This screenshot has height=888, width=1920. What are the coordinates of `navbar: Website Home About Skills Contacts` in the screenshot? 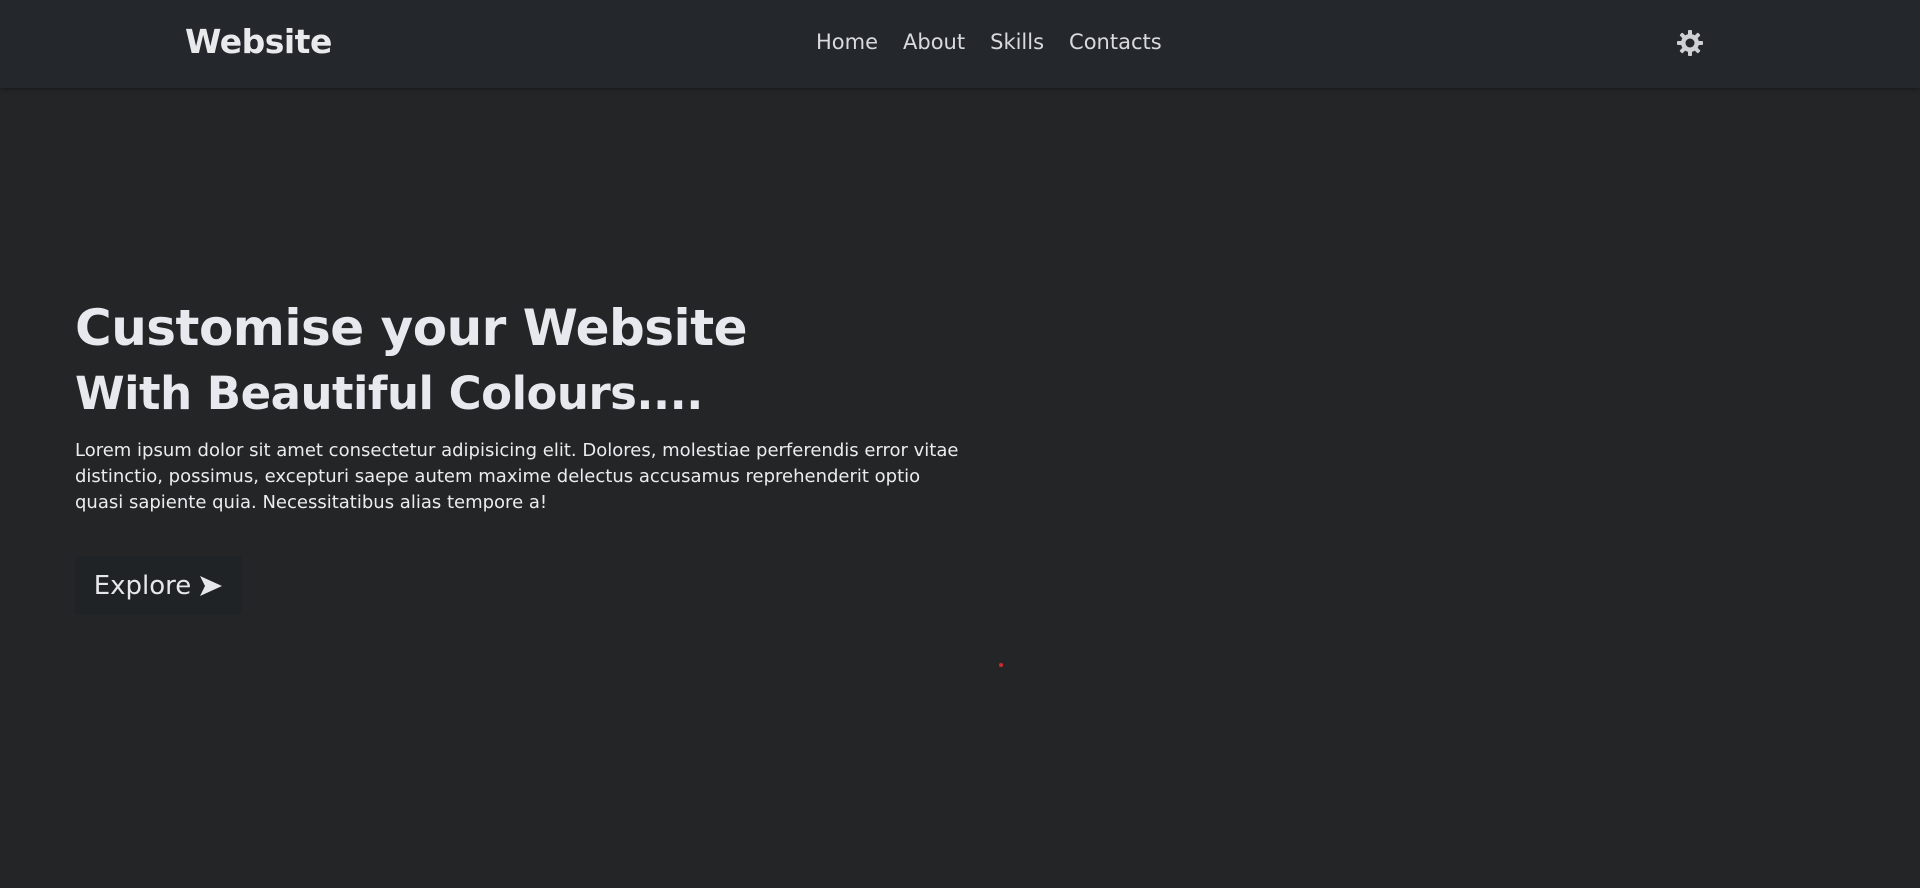 It's located at (960, 44).